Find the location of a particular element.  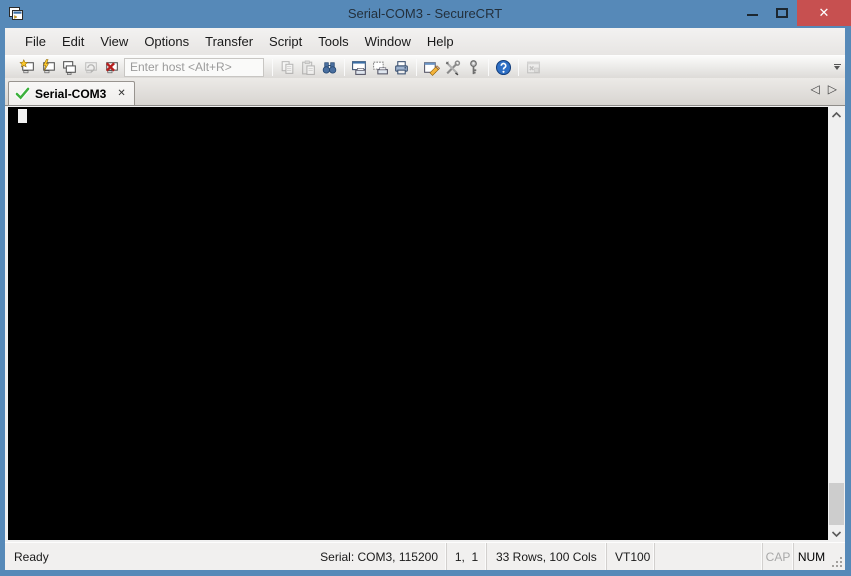

session-options-button is located at coordinates (431, 67).